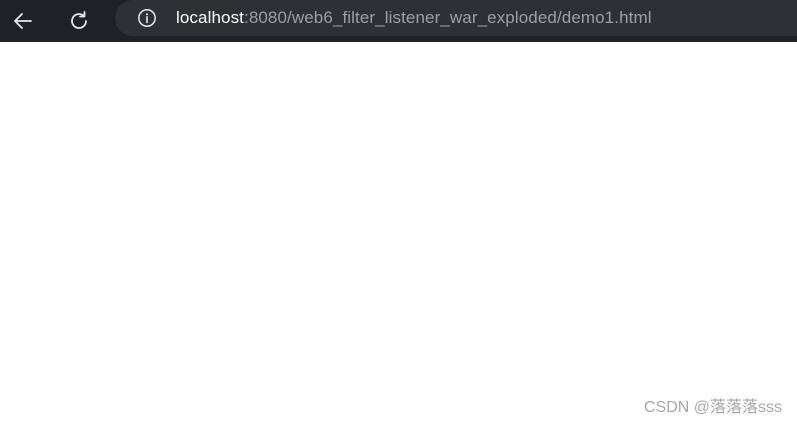  What do you see at coordinates (712, 407) in the screenshot?
I see `watermark: CSDN @落落落sss` at bounding box center [712, 407].